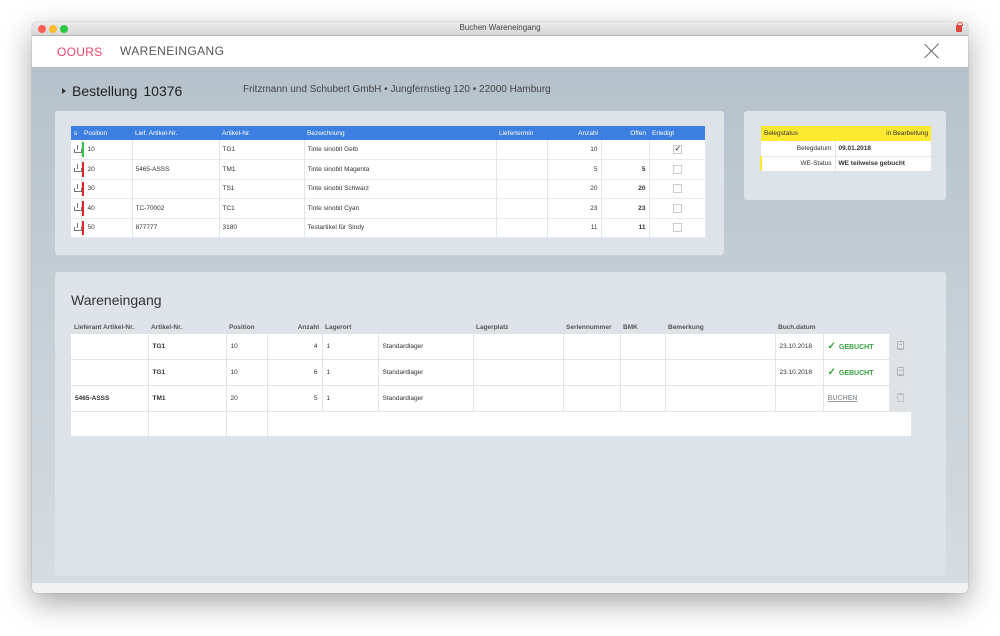 This screenshot has width=1000, height=636. Describe the element at coordinates (82, 188) in the screenshot. I see `status-bar` at that location.